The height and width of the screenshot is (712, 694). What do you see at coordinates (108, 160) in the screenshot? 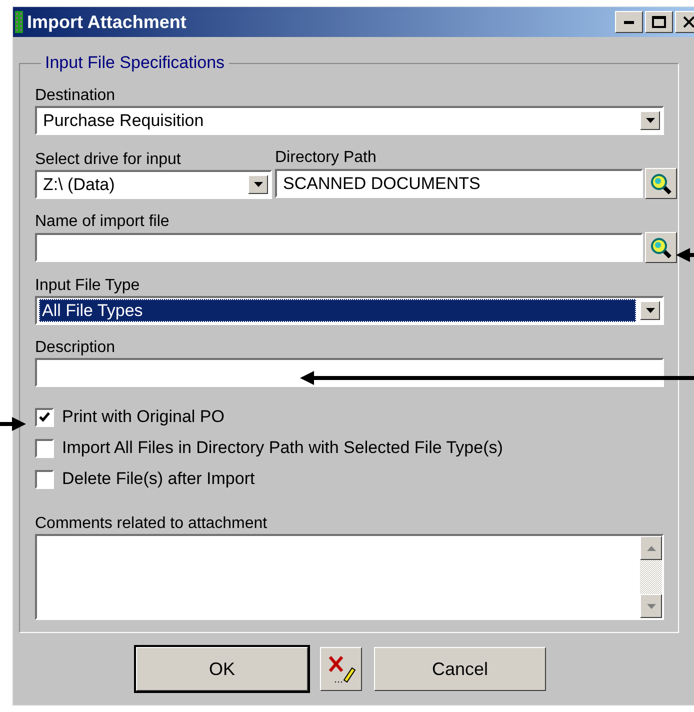
I see `field-label: Select drive for input` at bounding box center [108, 160].